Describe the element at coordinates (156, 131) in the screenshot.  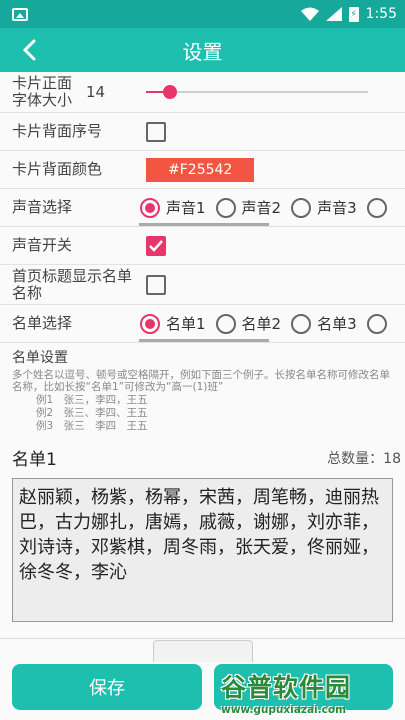
I see `back-index-checkbox` at that location.